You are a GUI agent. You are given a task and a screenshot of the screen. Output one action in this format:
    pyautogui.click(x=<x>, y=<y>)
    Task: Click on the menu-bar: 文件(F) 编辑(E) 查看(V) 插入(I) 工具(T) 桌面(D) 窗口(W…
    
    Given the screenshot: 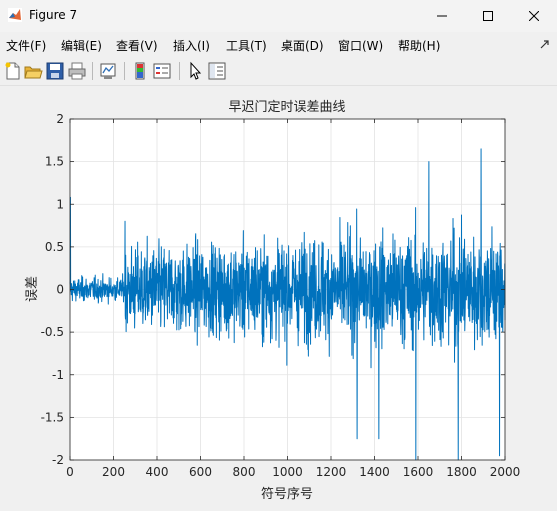 What is the action you would take?
    pyautogui.click(x=278, y=44)
    